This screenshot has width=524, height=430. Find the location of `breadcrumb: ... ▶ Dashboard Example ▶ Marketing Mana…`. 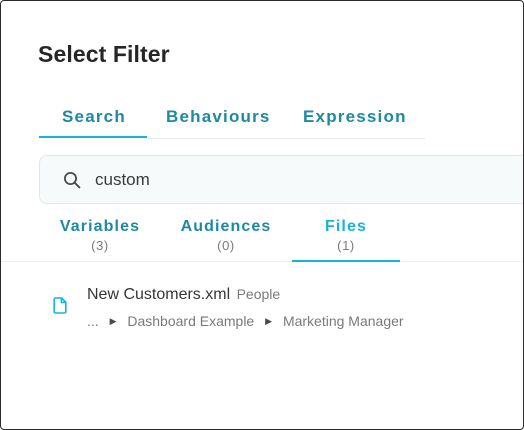

breadcrumb: ... ▶ Dashboard Example ▶ Marketing Mana… is located at coordinates (245, 321).